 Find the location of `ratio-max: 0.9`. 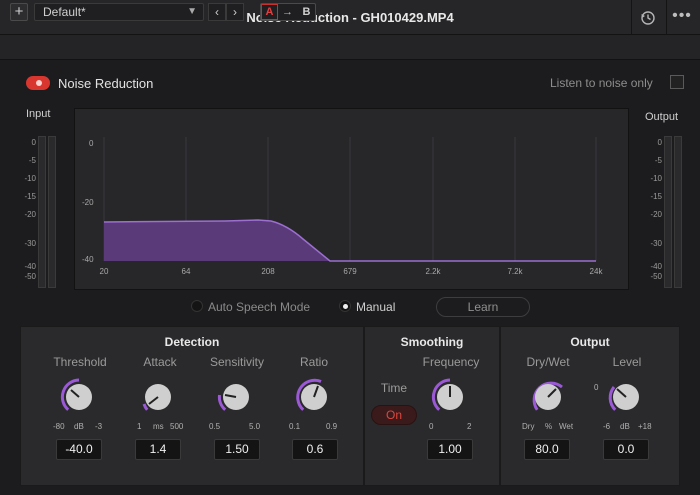

ratio-max: 0.9 is located at coordinates (332, 426).